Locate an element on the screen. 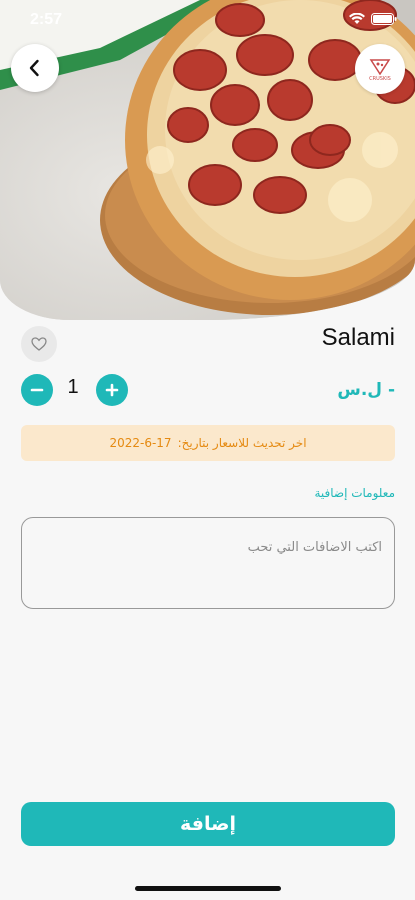 The height and width of the screenshot is (900, 415). decrease-quantity-button is located at coordinates (37, 390).